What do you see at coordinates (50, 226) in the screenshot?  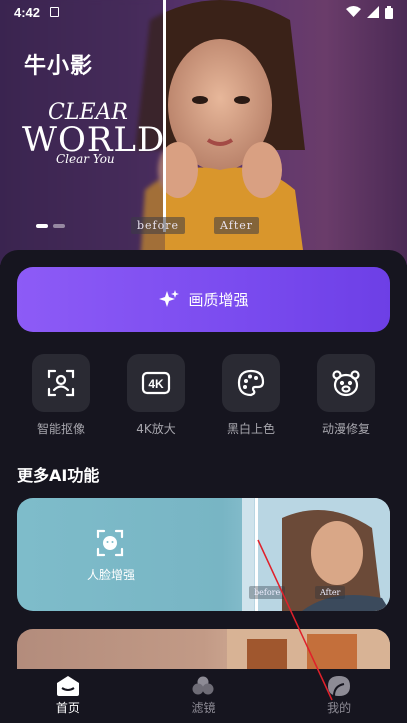 I see `carousel-indicator` at bounding box center [50, 226].